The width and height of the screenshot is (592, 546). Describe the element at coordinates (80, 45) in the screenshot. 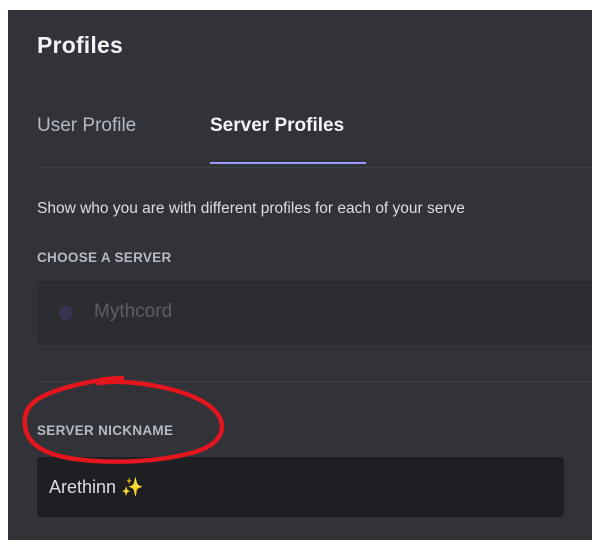

I see `page-title: Profiles` at that location.